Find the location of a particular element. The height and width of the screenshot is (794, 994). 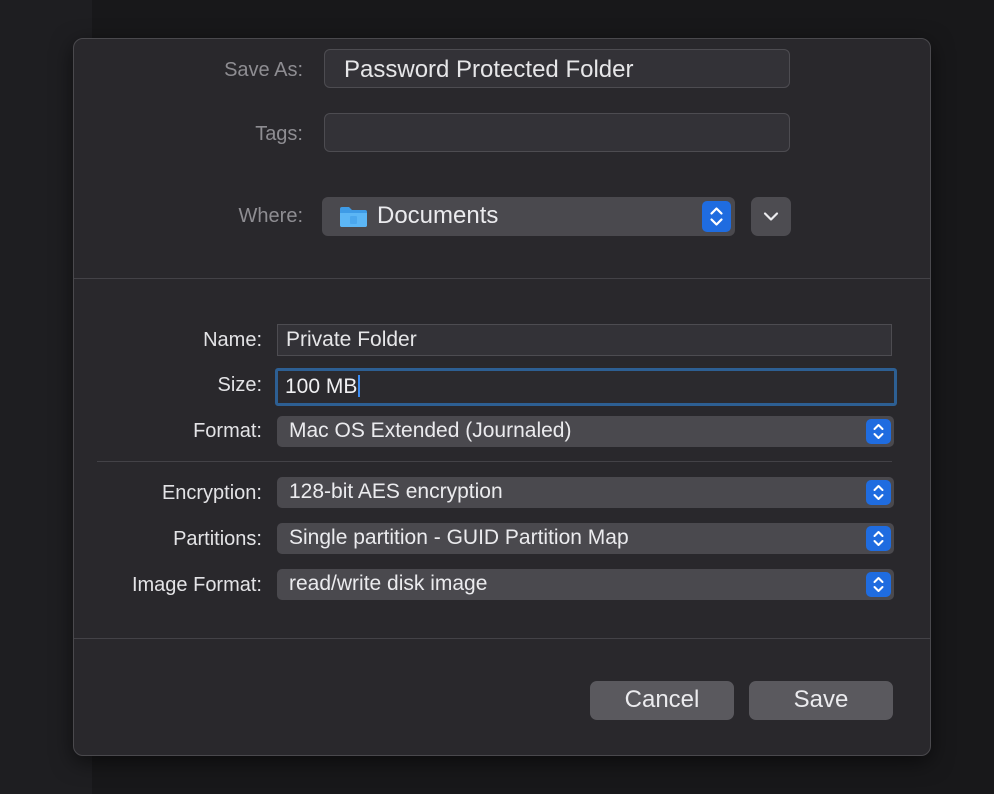

section-divider-bottom is located at coordinates (502, 638).